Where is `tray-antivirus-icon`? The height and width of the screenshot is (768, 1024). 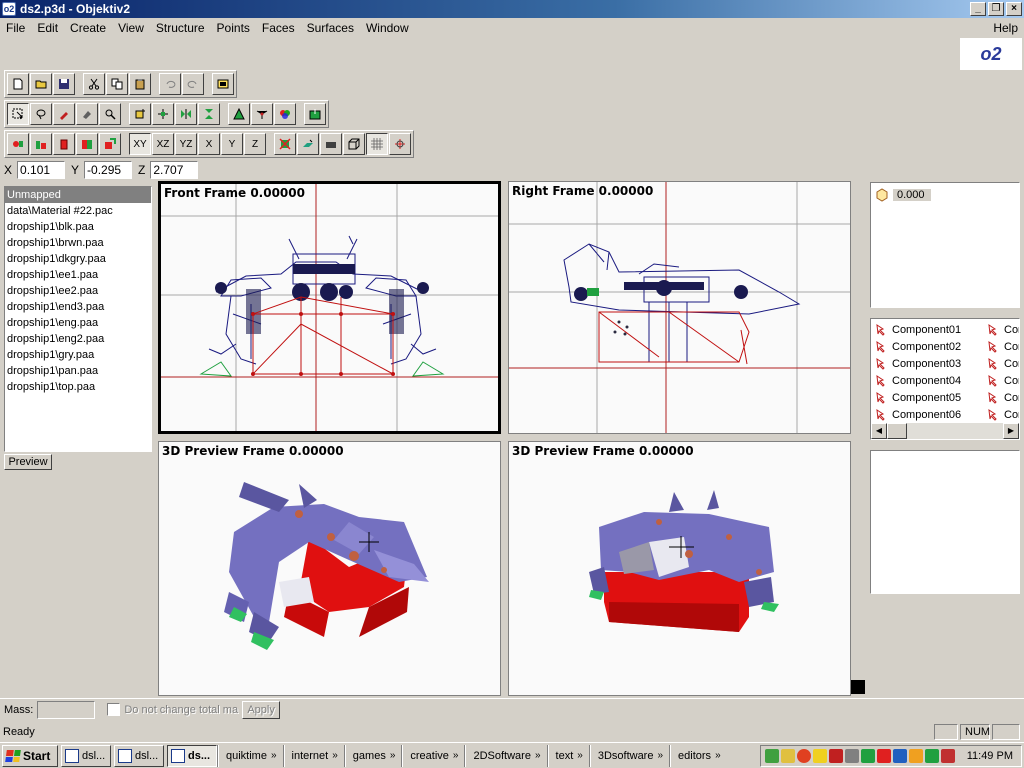 tray-antivirus-icon is located at coordinates (804, 756).